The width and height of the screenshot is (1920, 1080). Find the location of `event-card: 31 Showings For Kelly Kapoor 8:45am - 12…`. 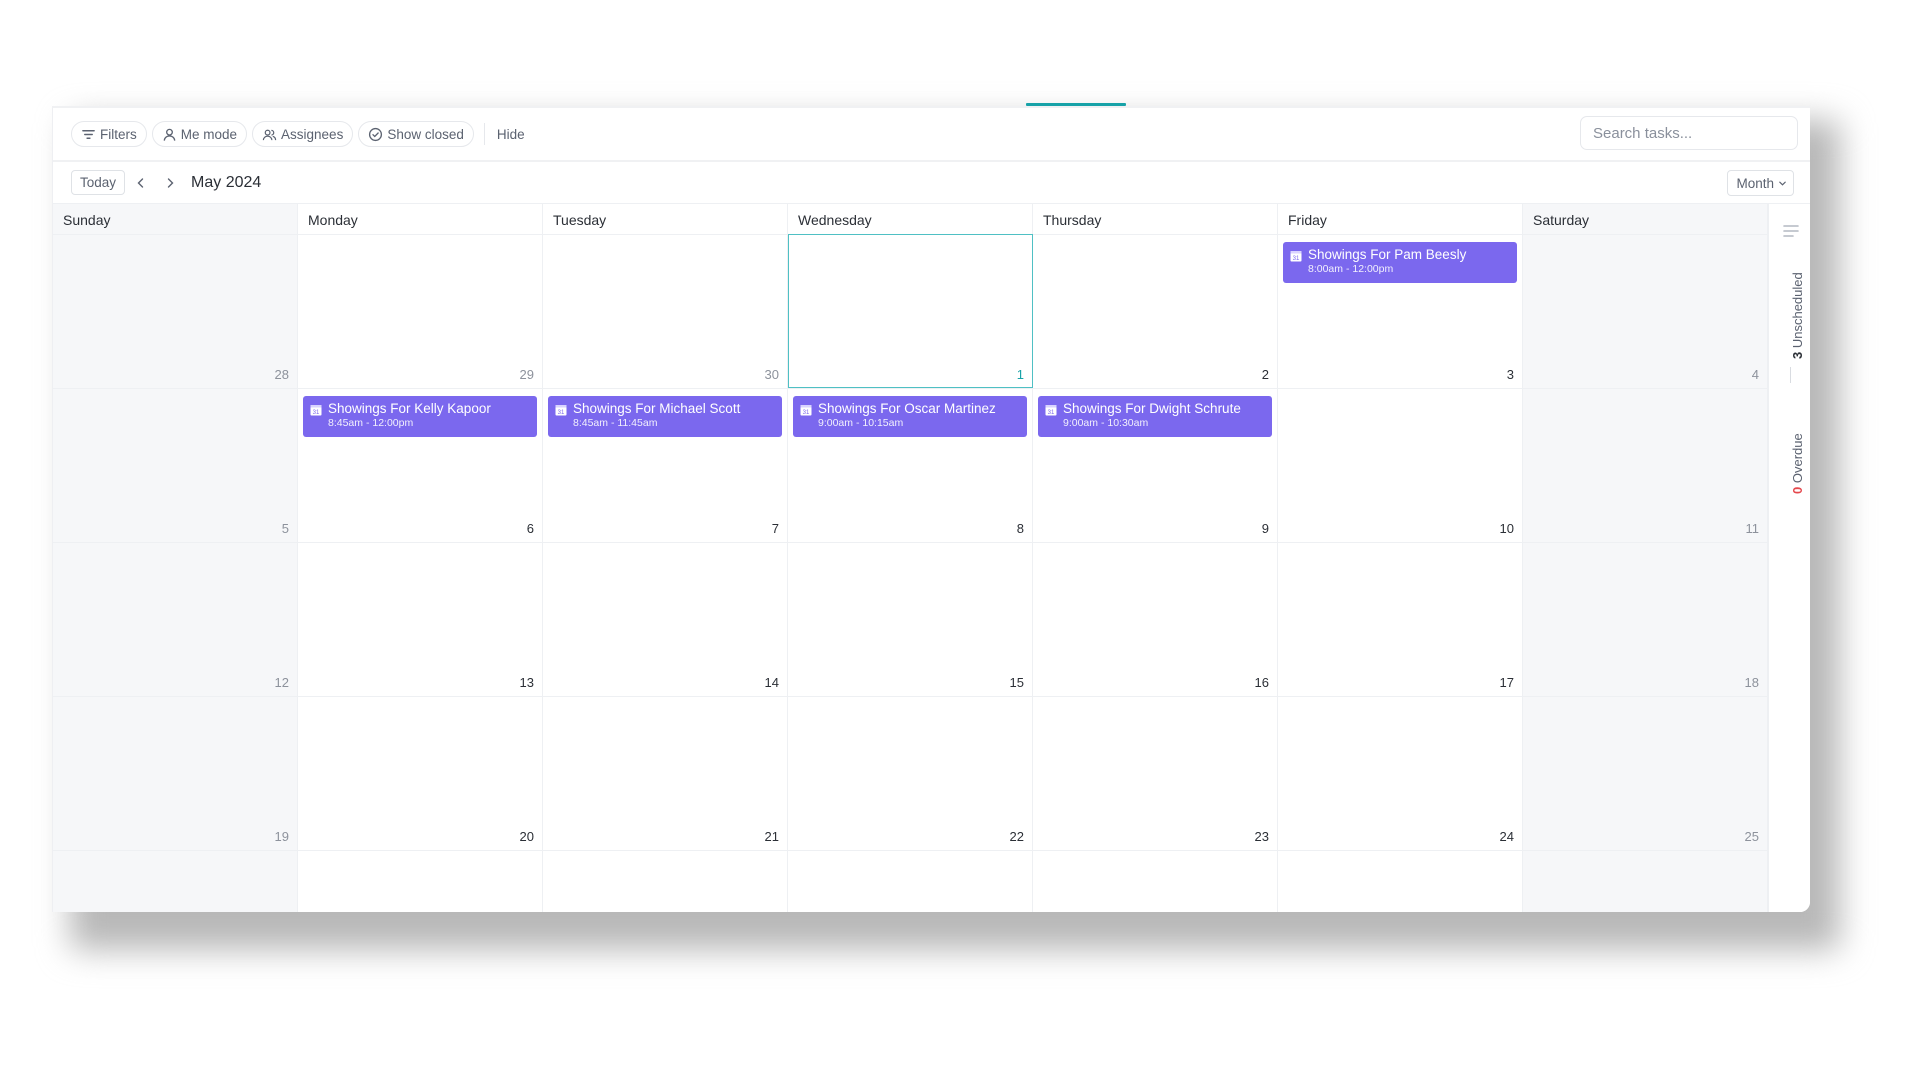

event-card: 31 Showings For Kelly Kapoor 8:45am - 12… is located at coordinates (420, 416).